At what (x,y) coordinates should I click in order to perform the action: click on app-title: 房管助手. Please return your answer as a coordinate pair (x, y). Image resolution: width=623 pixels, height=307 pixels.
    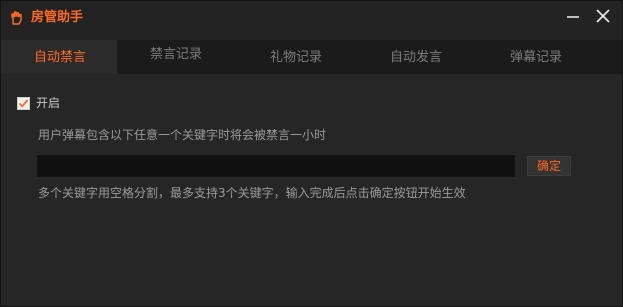
    Looking at the image, I should click on (57, 17).